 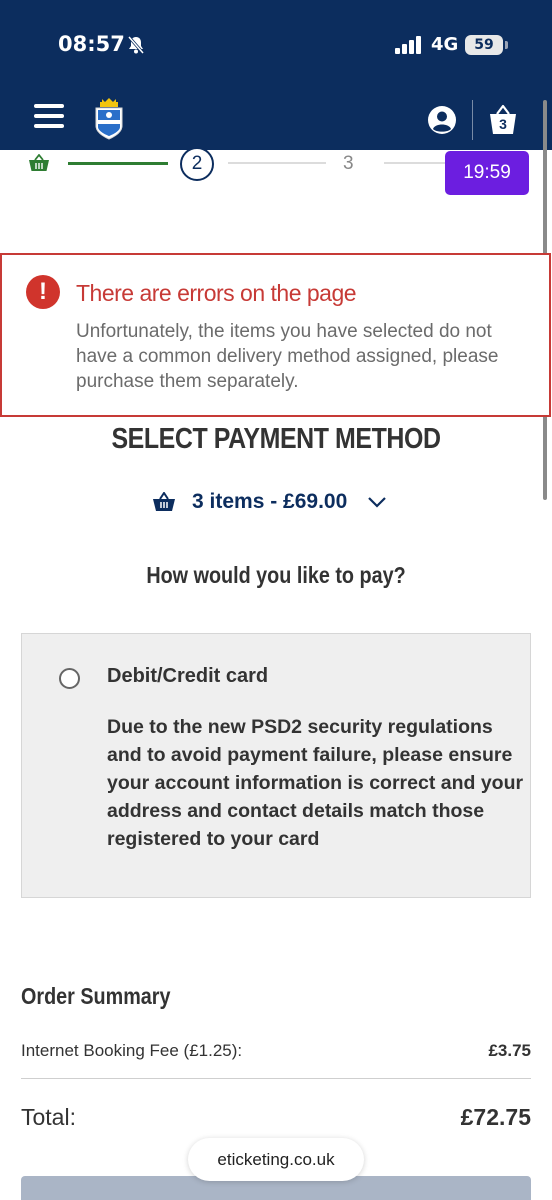 I want to click on summary-divider, so click(x=276, y=1078).